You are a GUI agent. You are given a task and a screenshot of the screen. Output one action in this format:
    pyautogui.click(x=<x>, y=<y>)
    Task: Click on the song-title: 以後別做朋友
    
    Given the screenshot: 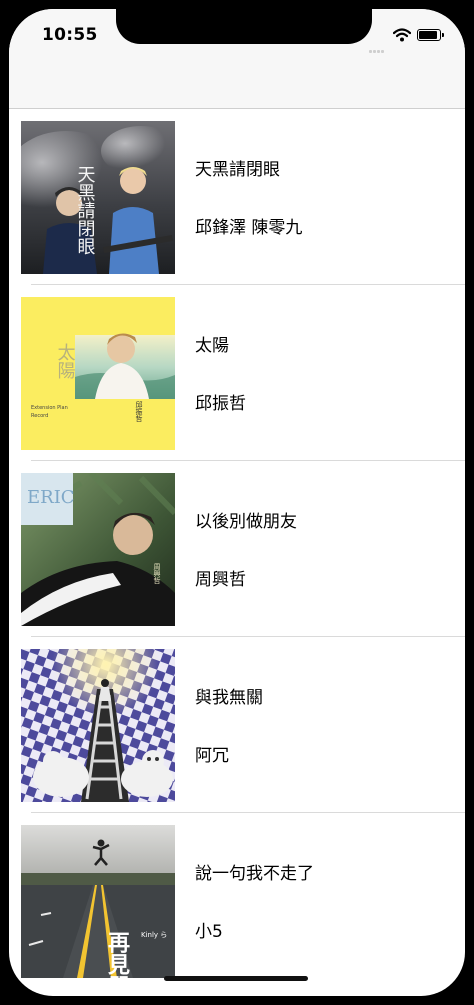 What is the action you would take?
    pyautogui.click(x=246, y=522)
    